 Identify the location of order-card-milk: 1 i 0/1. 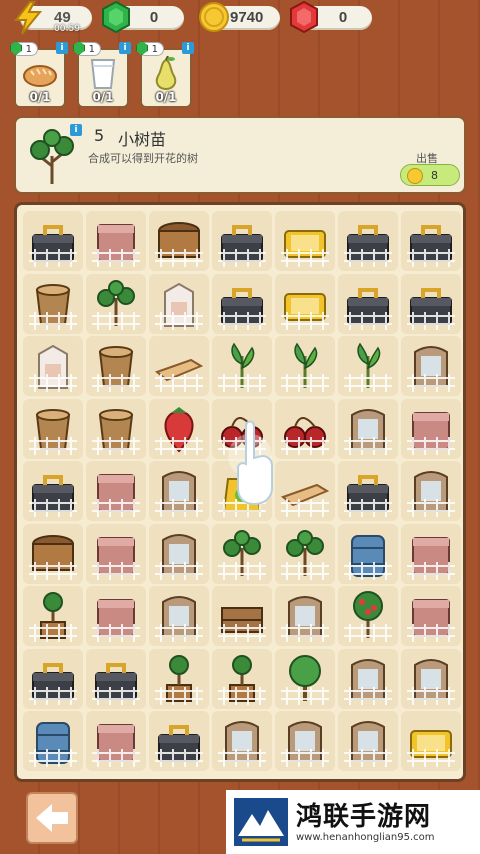
(102, 74).